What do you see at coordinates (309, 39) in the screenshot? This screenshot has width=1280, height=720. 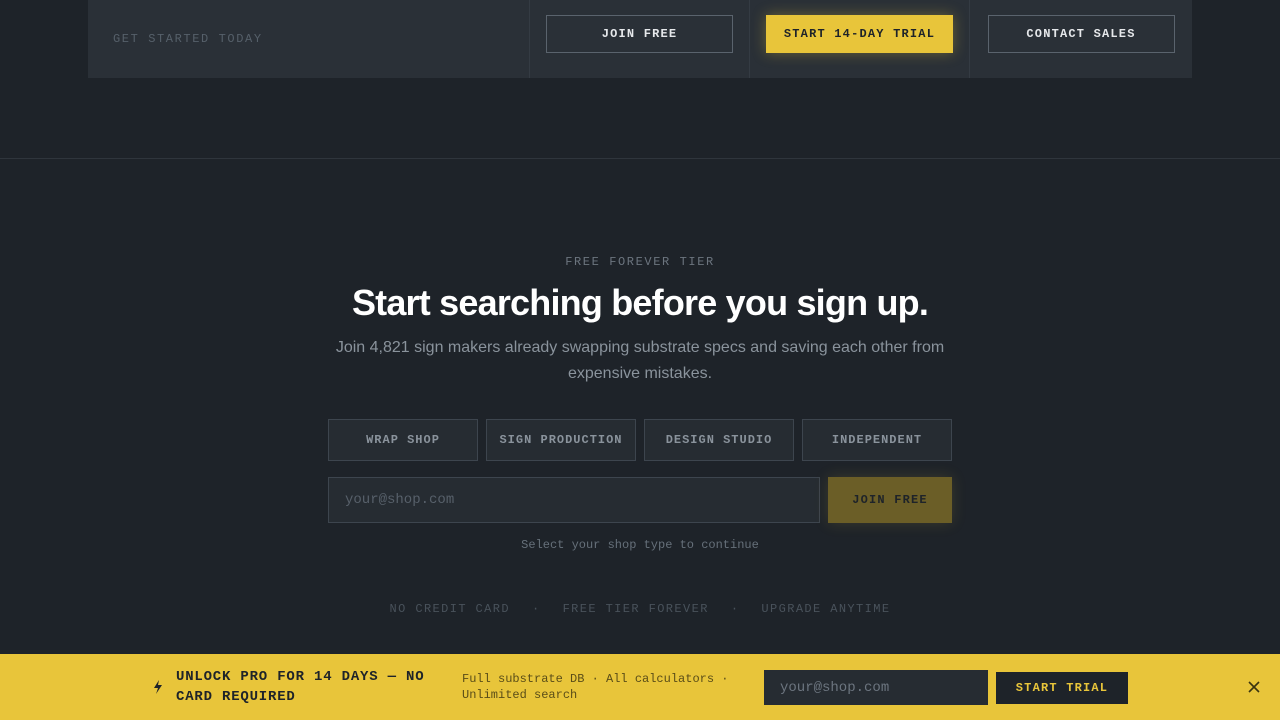 I see `top-cta-label-cell: GET STARTED TODAY` at bounding box center [309, 39].